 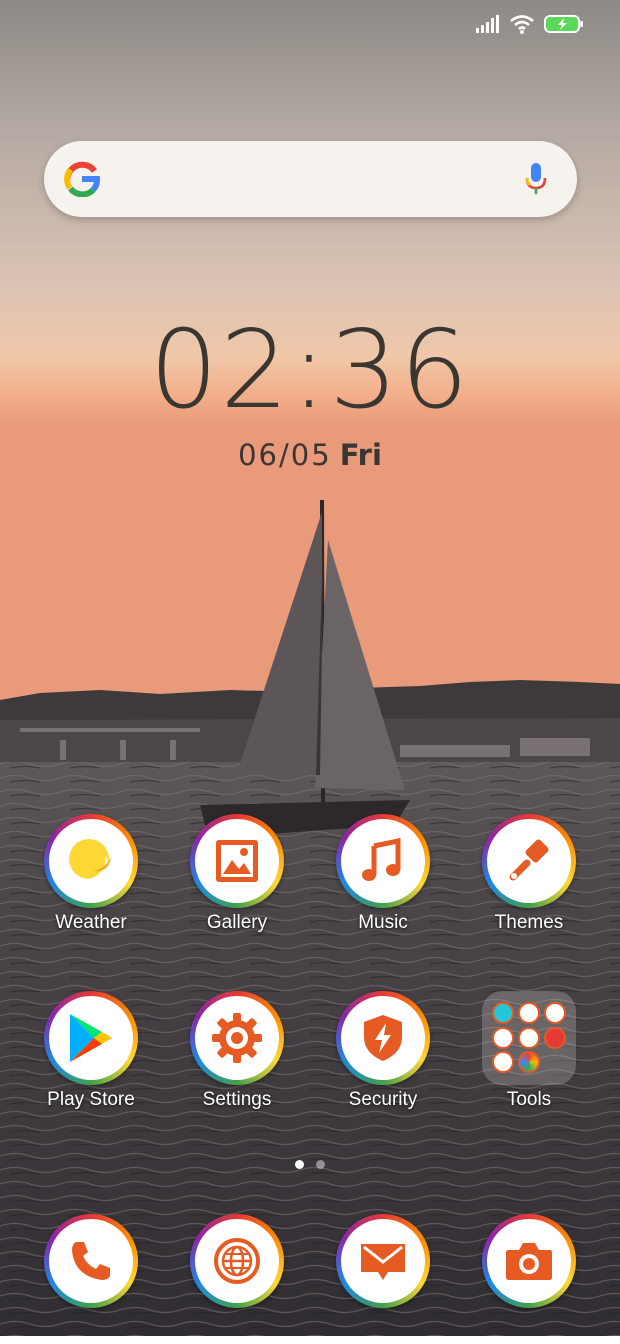 What do you see at coordinates (320, 1164) in the screenshot?
I see `page-dot` at bounding box center [320, 1164].